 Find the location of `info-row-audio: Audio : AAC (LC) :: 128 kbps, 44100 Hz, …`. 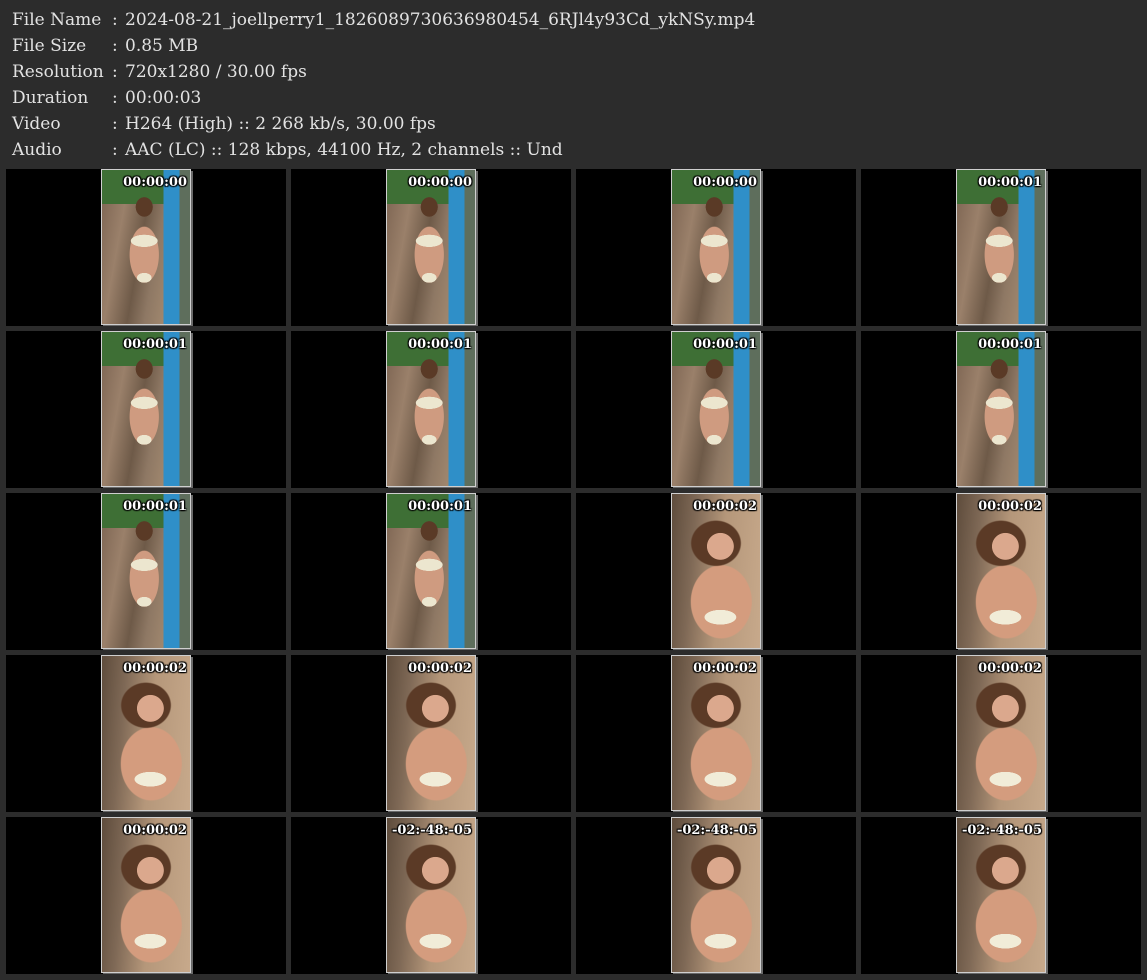

info-row-audio: Audio : AAC (LC) :: 128 kbps, 44100 Hz, … is located at coordinates (572, 150).